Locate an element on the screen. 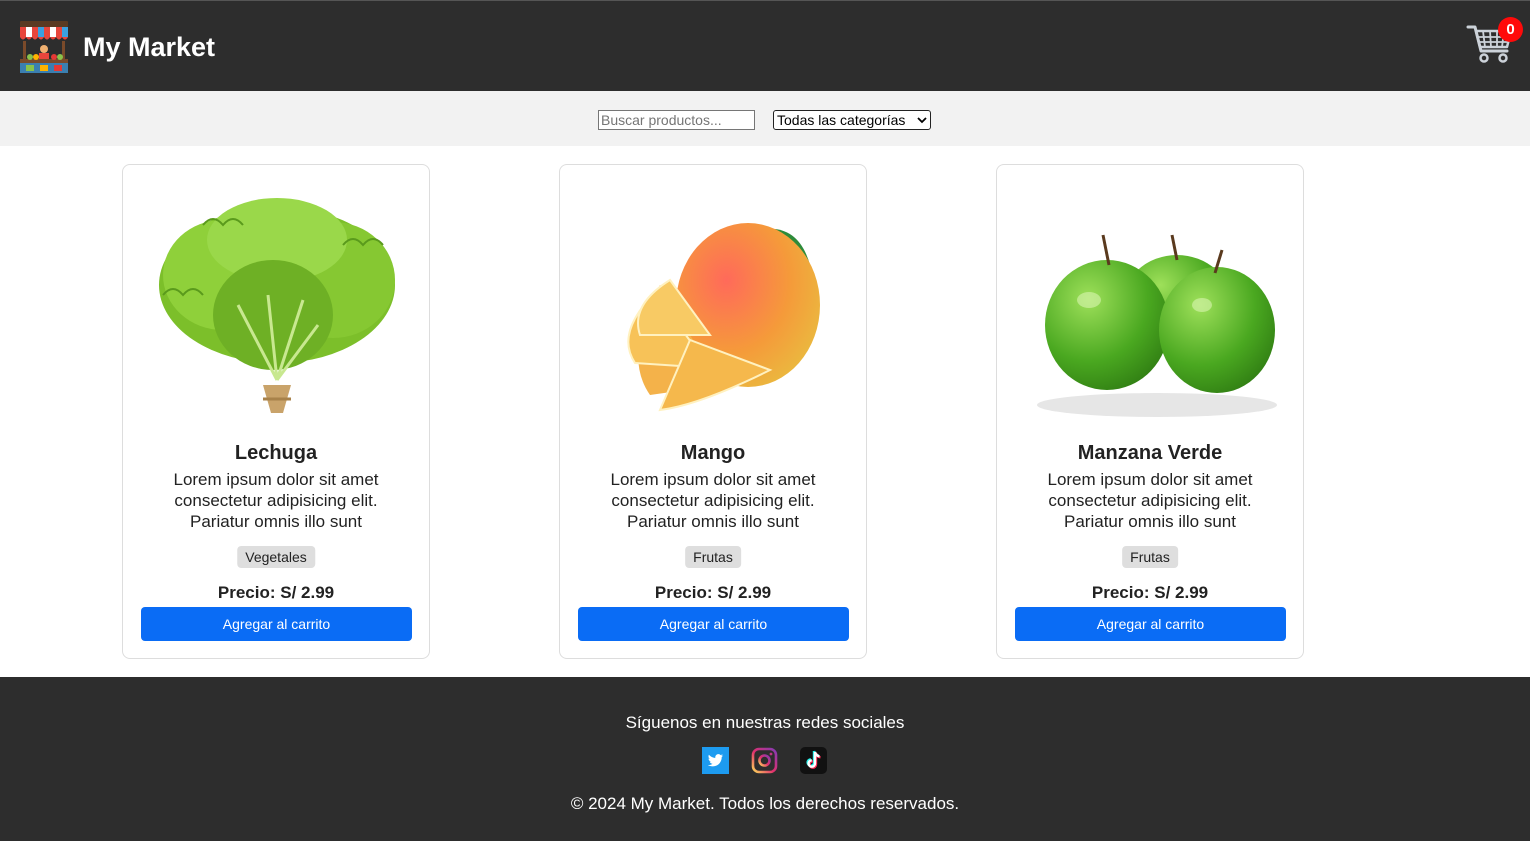  category-tag: Vegetales is located at coordinates (276, 557).